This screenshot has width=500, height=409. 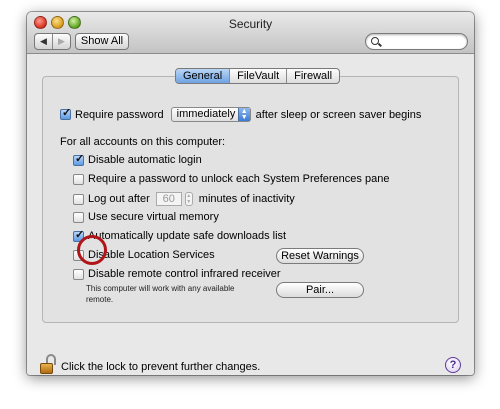 I want to click on search-input, so click(x=416, y=41).